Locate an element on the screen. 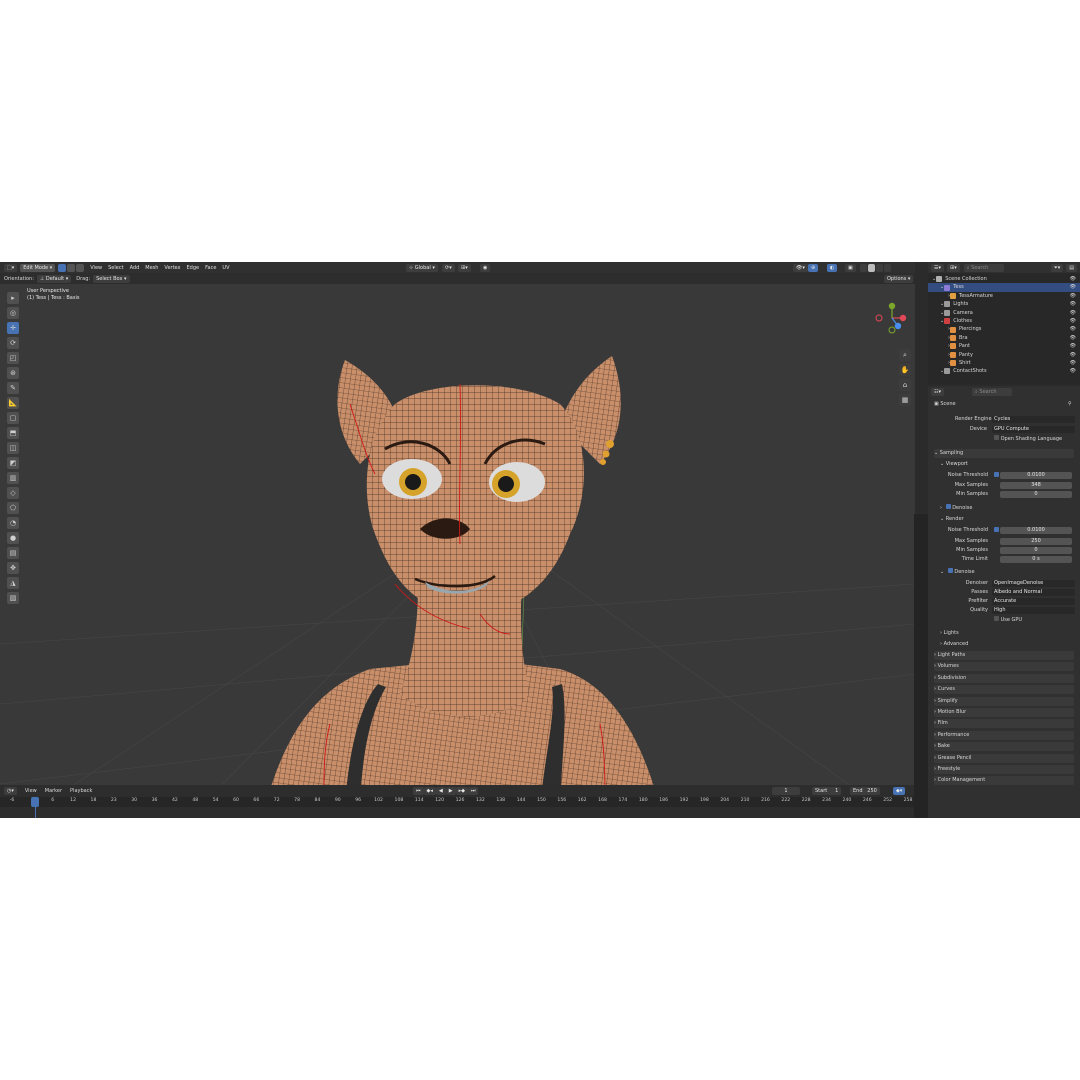 Image resolution: width=1080 pixels, height=1080 pixels. rip-tool-icon: ▧ is located at coordinates (13, 598).